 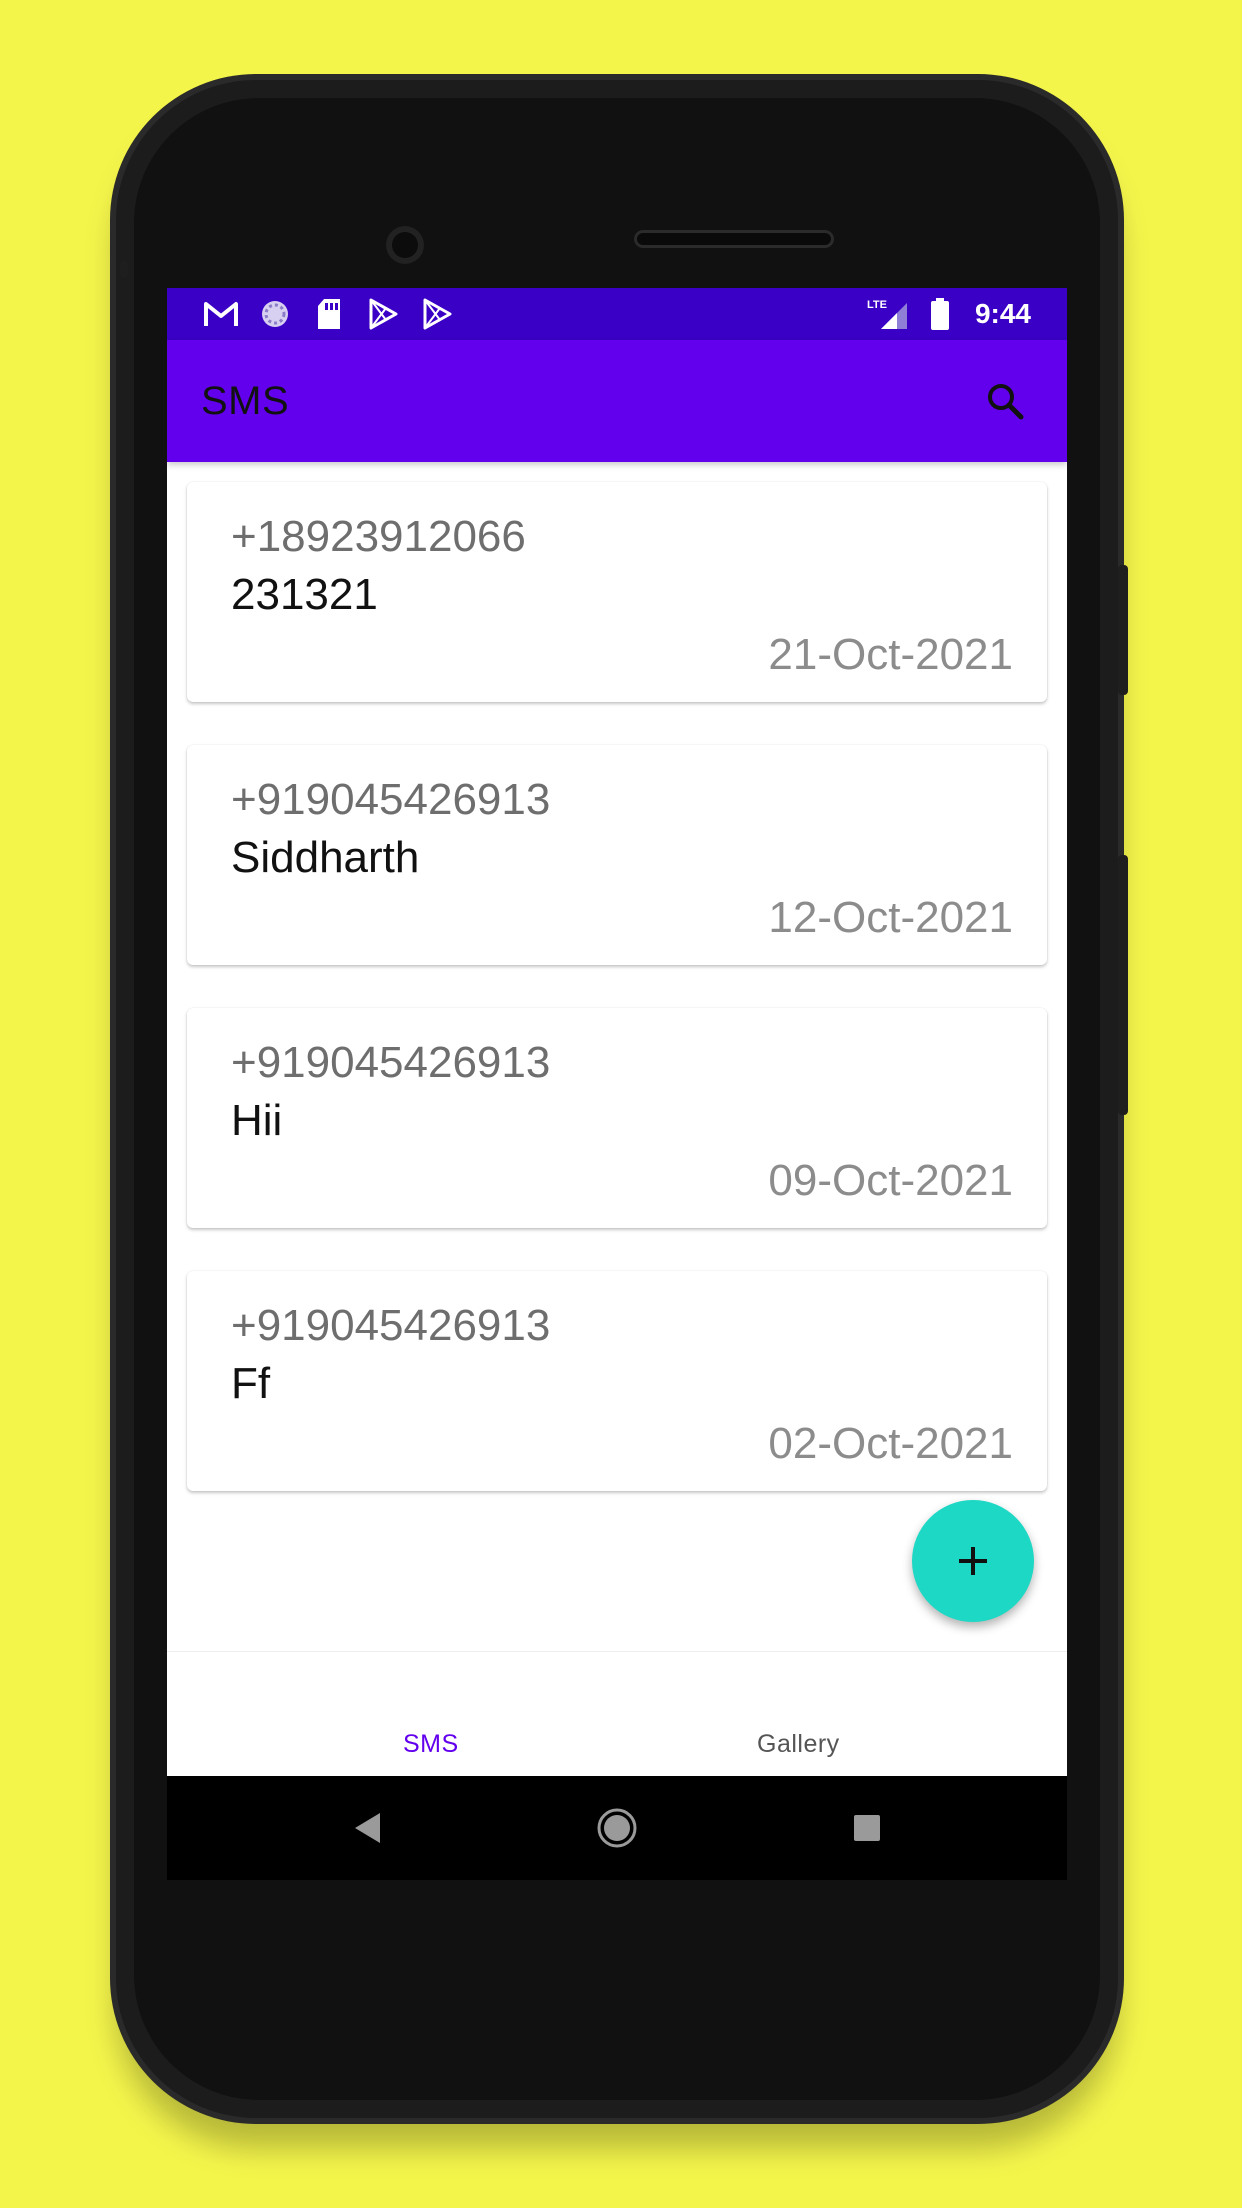 What do you see at coordinates (257, 1120) in the screenshot?
I see `message-body: Hii` at bounding box center [257, 1120].